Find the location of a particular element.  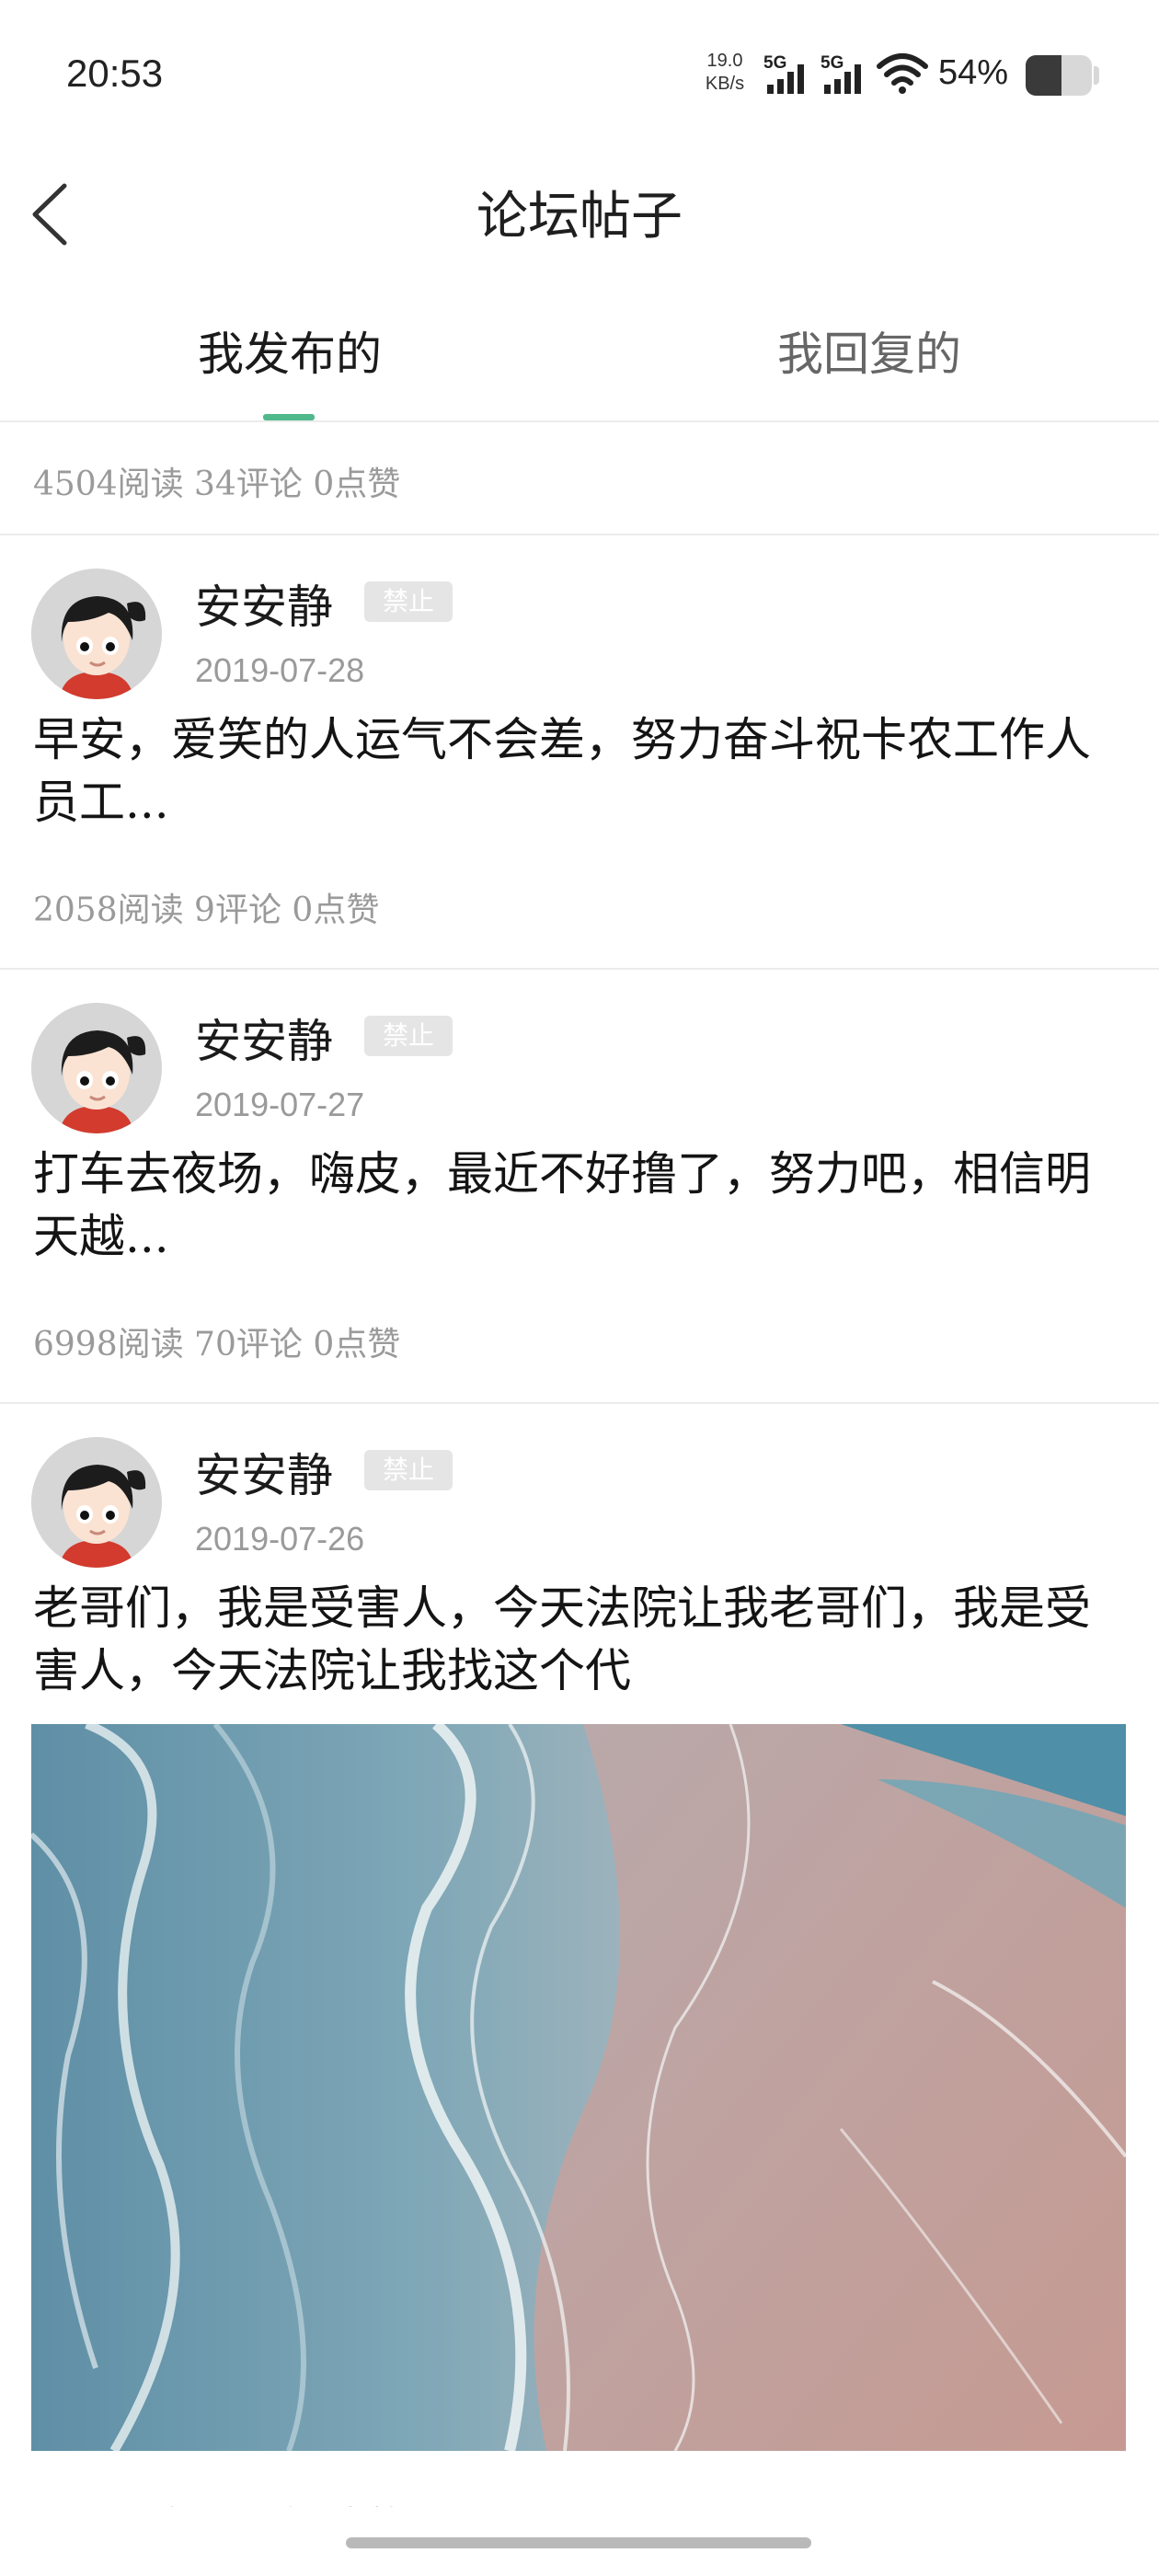

page-title: 论坛帖子 is located at coordinates (579, 217).